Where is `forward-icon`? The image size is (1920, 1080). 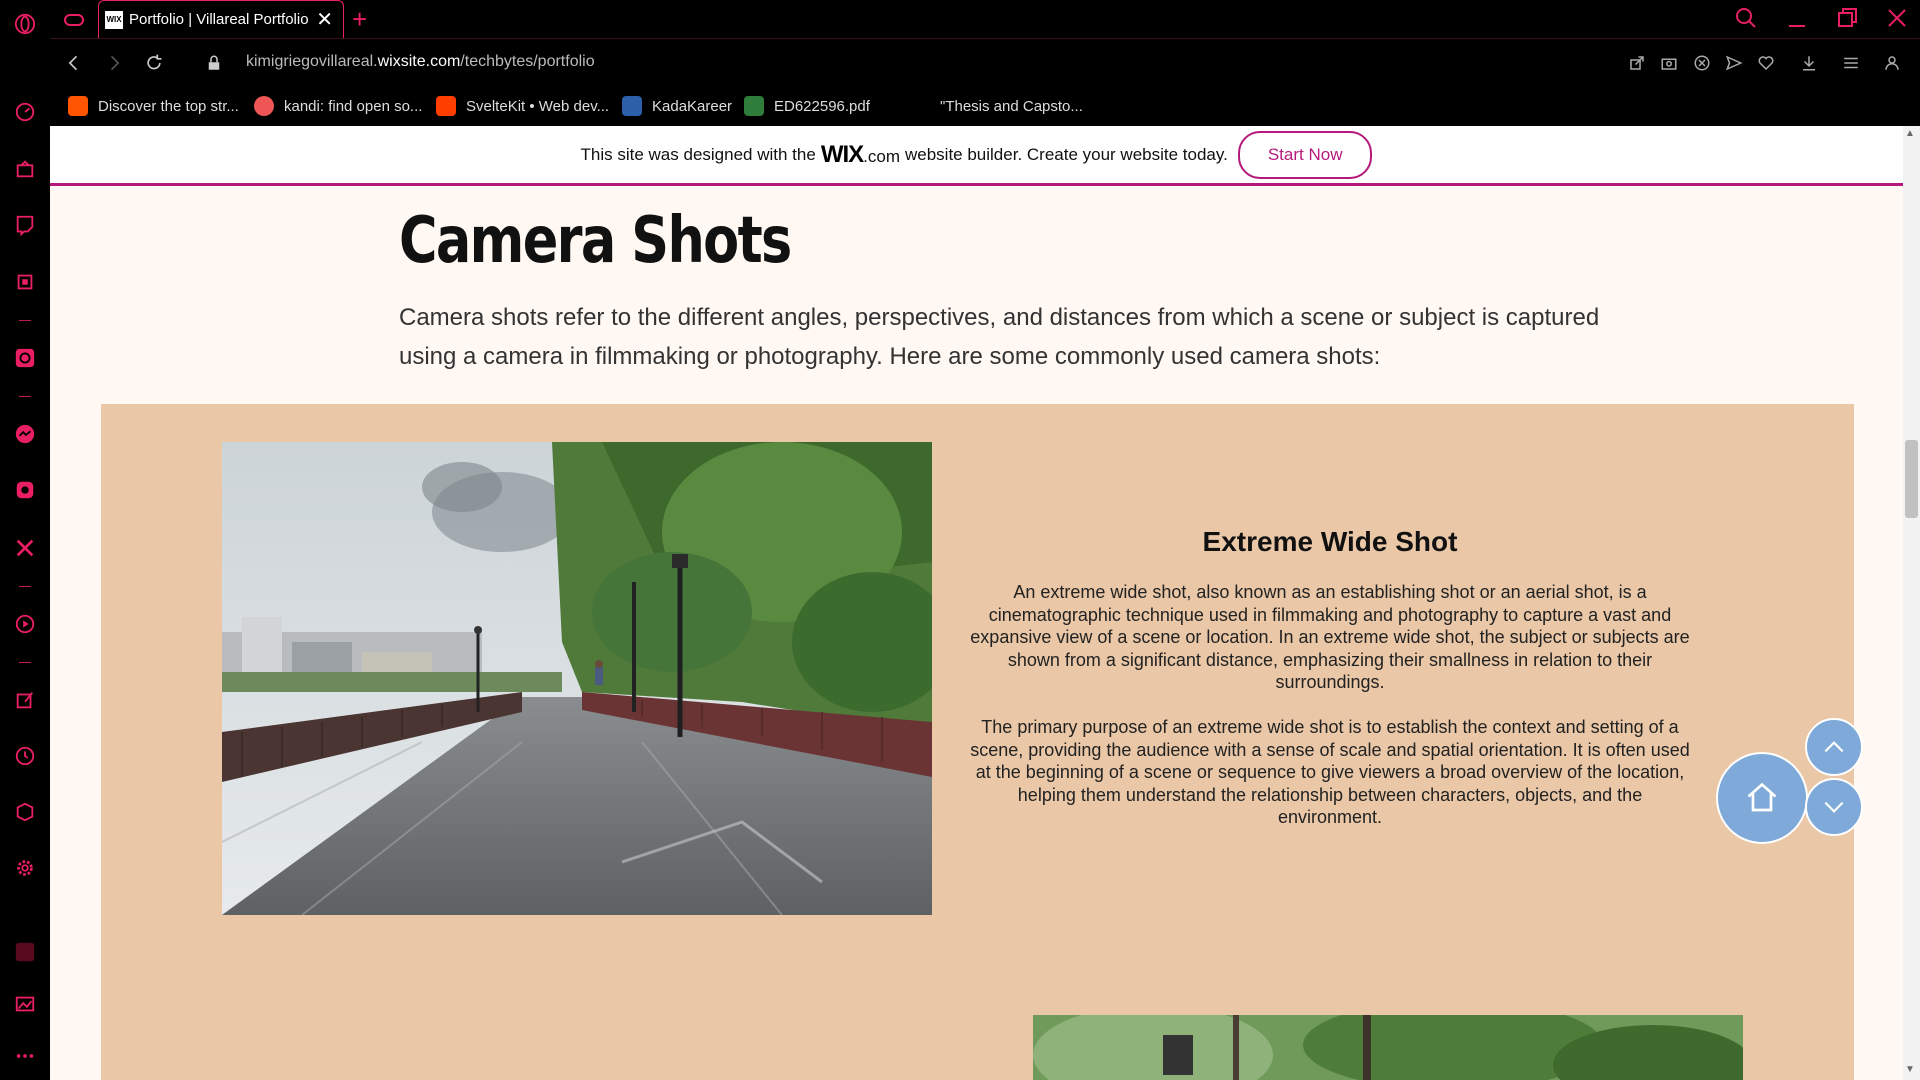
forward-icon is located at coordinates (114, 63).